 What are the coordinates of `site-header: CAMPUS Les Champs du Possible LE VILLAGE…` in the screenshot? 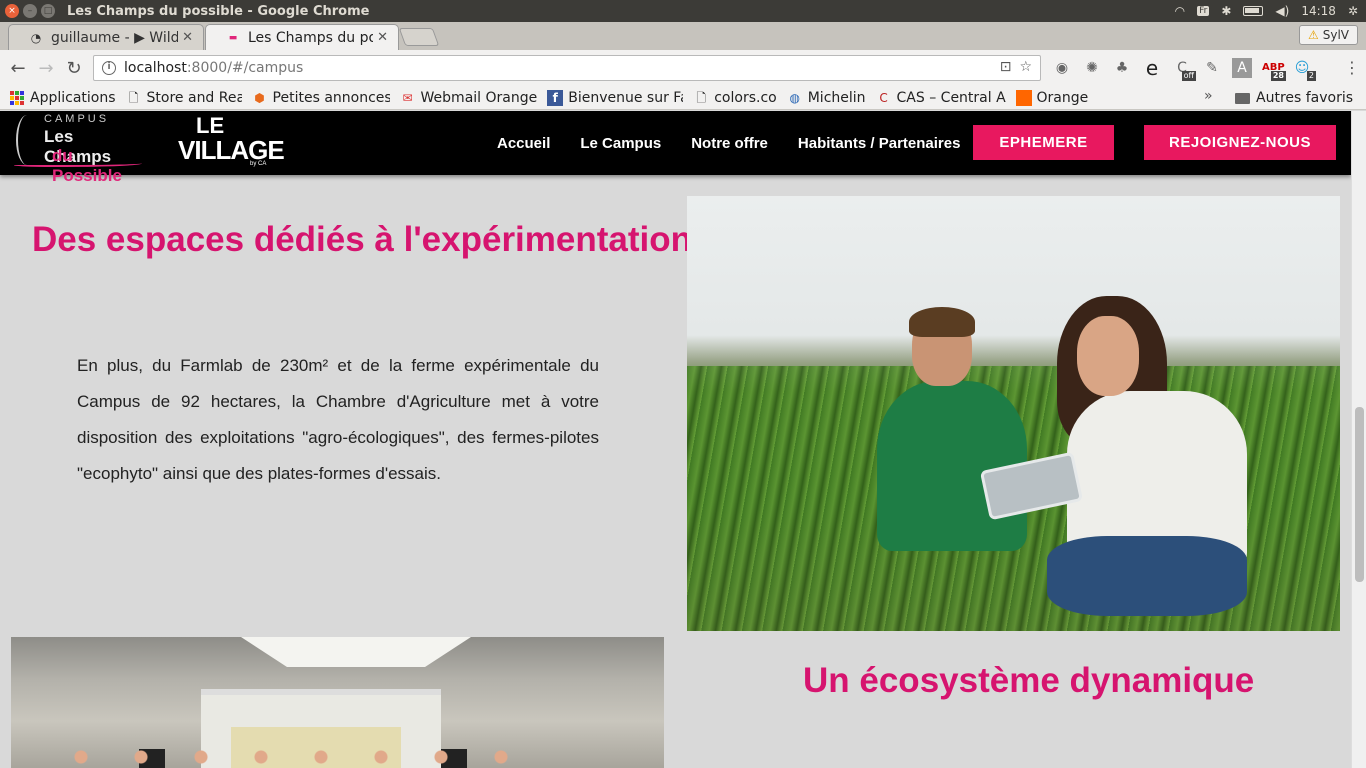 It's located at (675, 148).